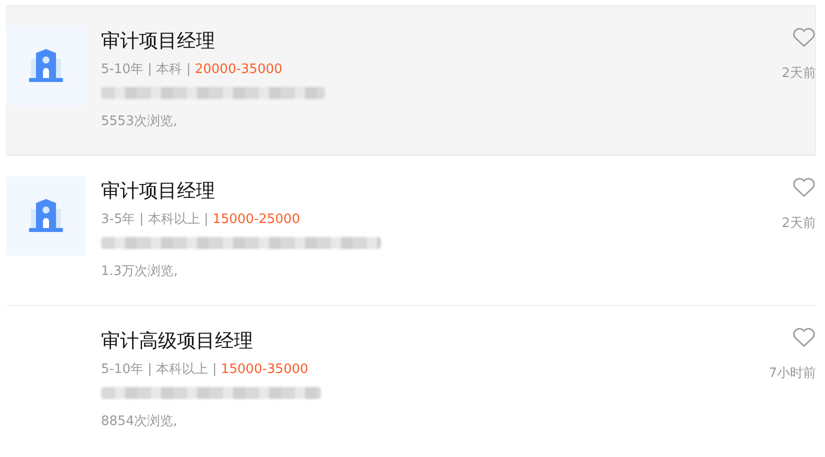 This screenshot has height=457, width=825. I want to click on view-count: 1.3万次浏览,, so click(140, 272).